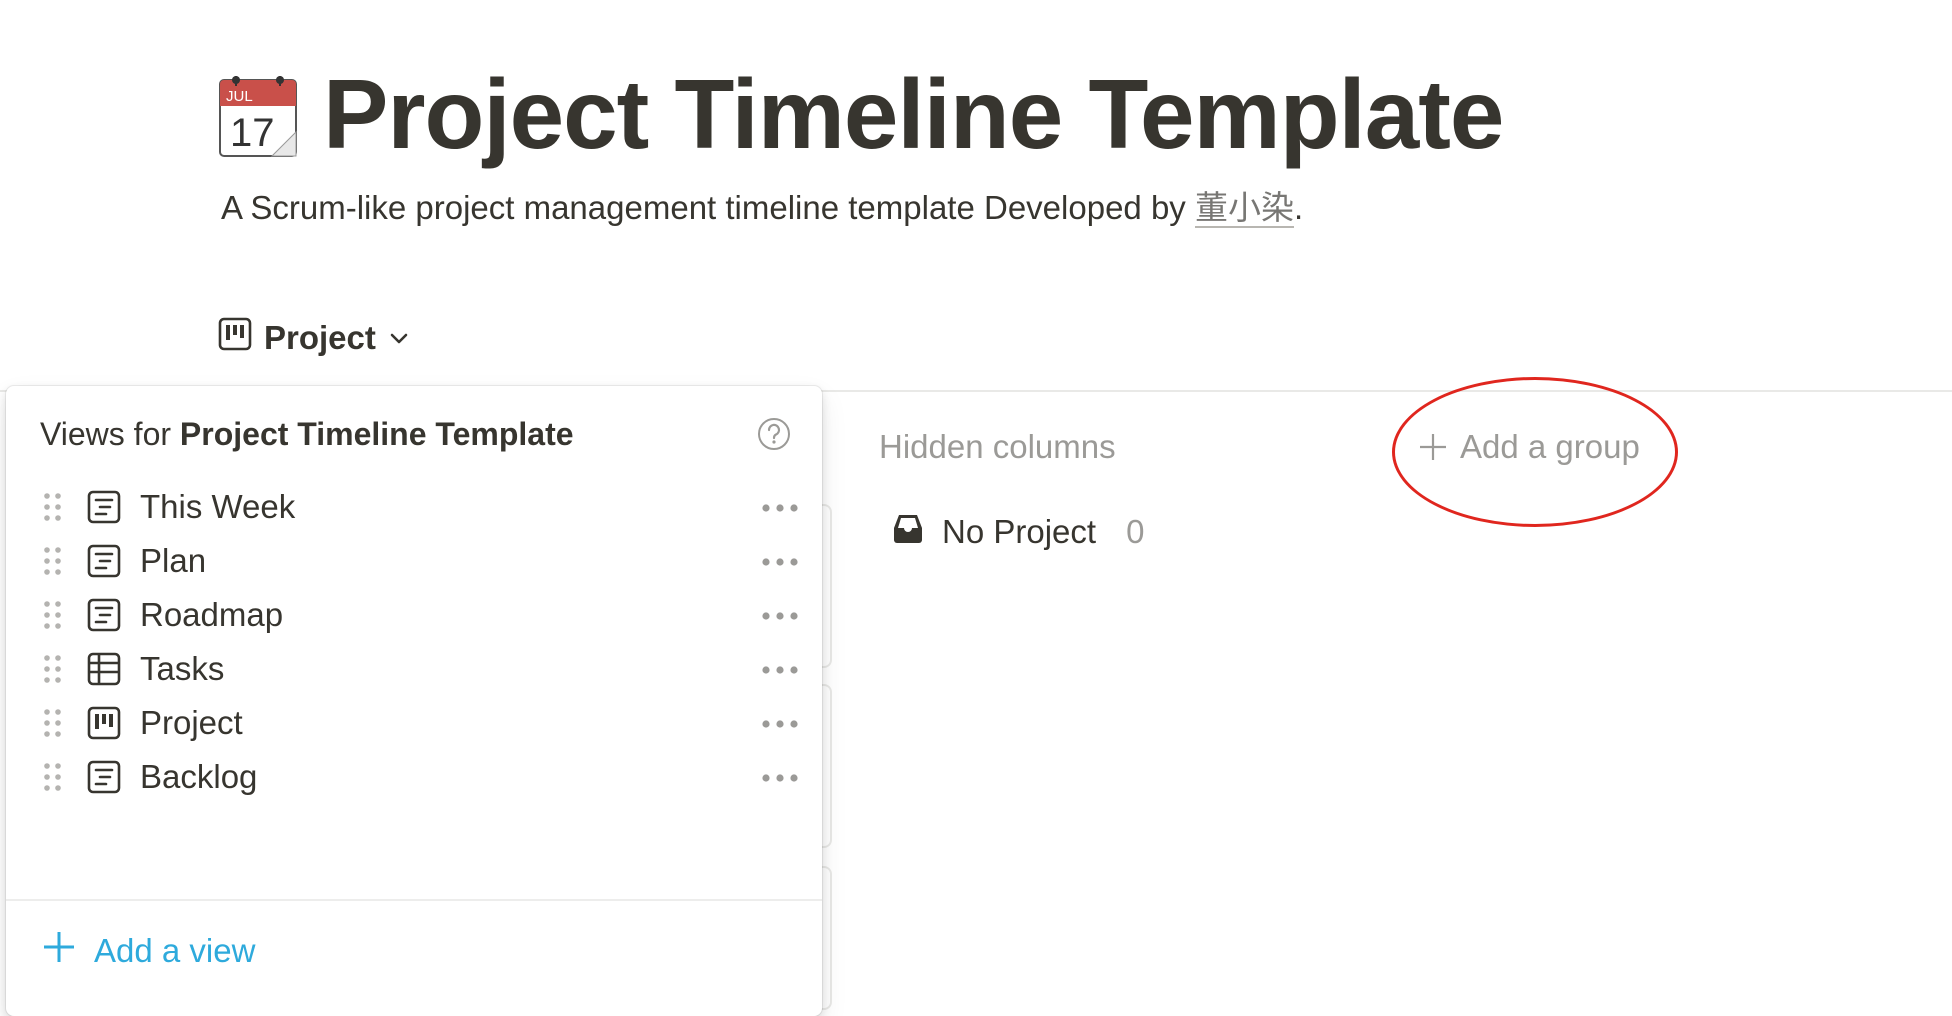 The image size is (1952, 1016). What do you see at coordinates (399, 338) in the screenshot?
I see `chevron-down-icon` at bounding box center [399, 338].